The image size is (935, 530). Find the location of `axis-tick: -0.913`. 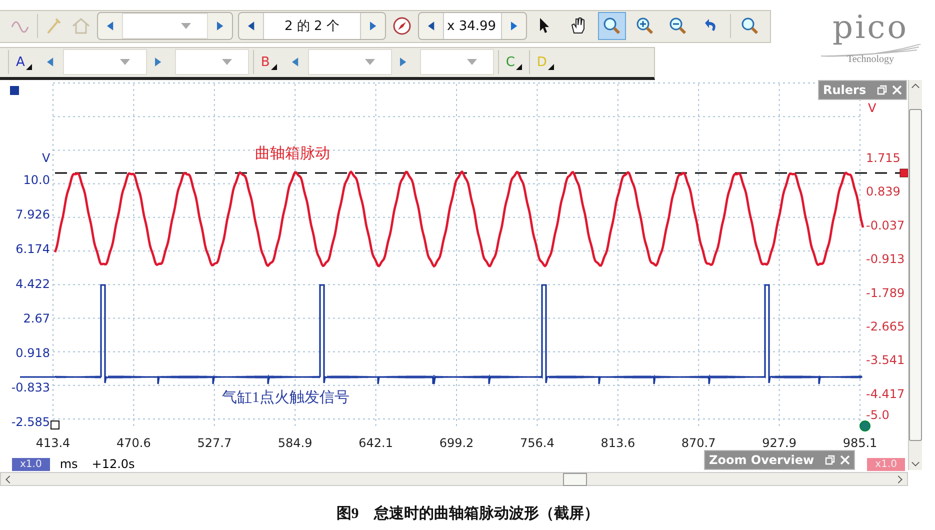

axis-tick: -0.913 is located at coordinates (885, 259).